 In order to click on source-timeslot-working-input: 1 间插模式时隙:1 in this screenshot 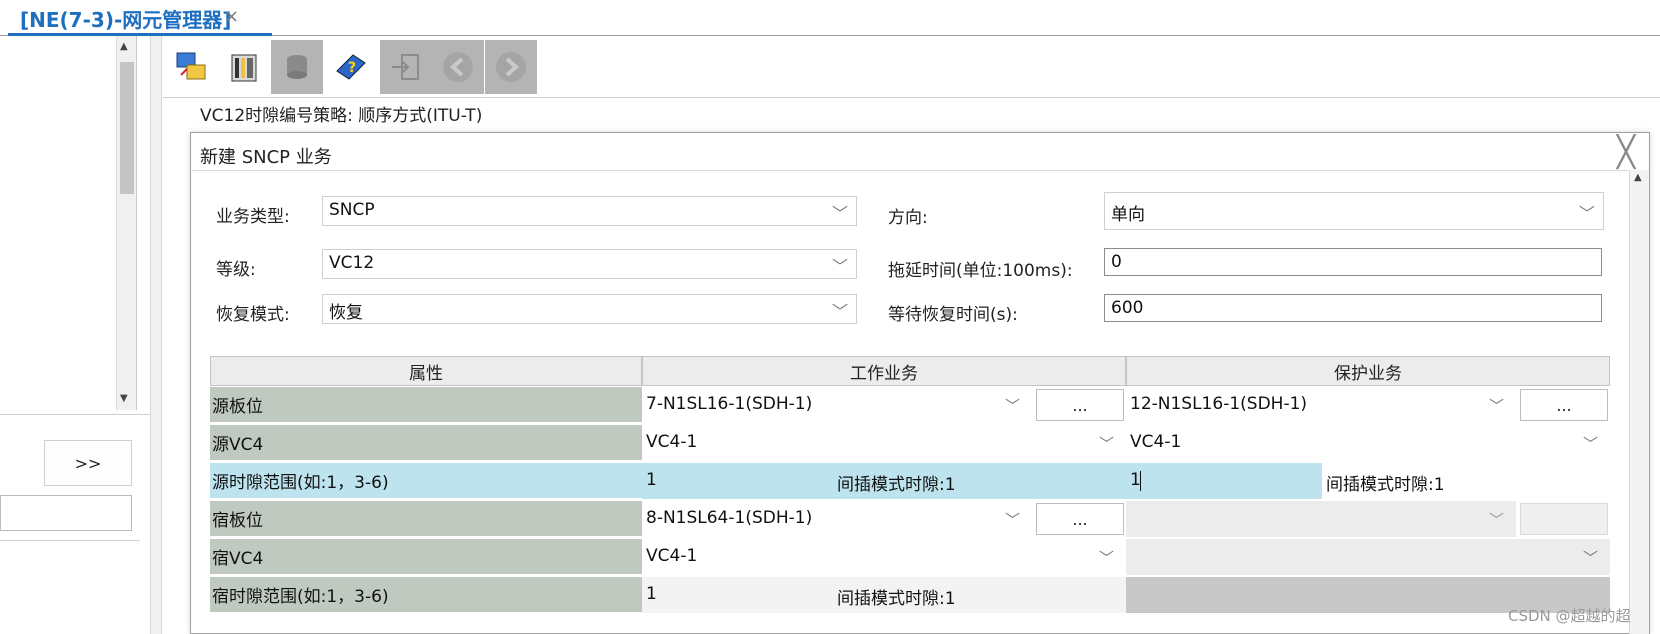, I will do `click(884, 481)`.